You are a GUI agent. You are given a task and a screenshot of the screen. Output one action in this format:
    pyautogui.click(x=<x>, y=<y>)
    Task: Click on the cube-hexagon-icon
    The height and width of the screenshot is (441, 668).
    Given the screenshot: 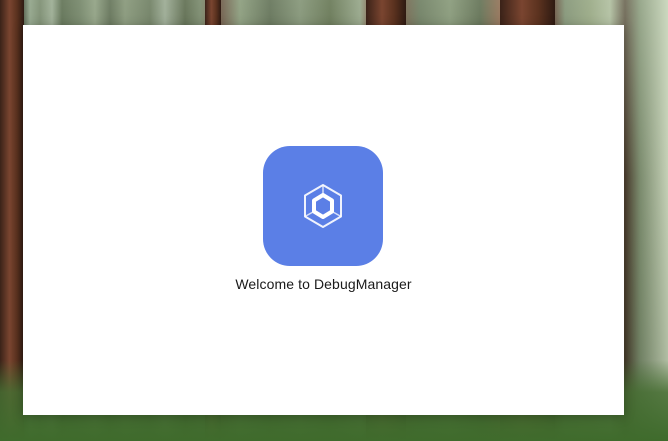 What is the action you would take?
    pyautogui.click(x=323, y=206)
    